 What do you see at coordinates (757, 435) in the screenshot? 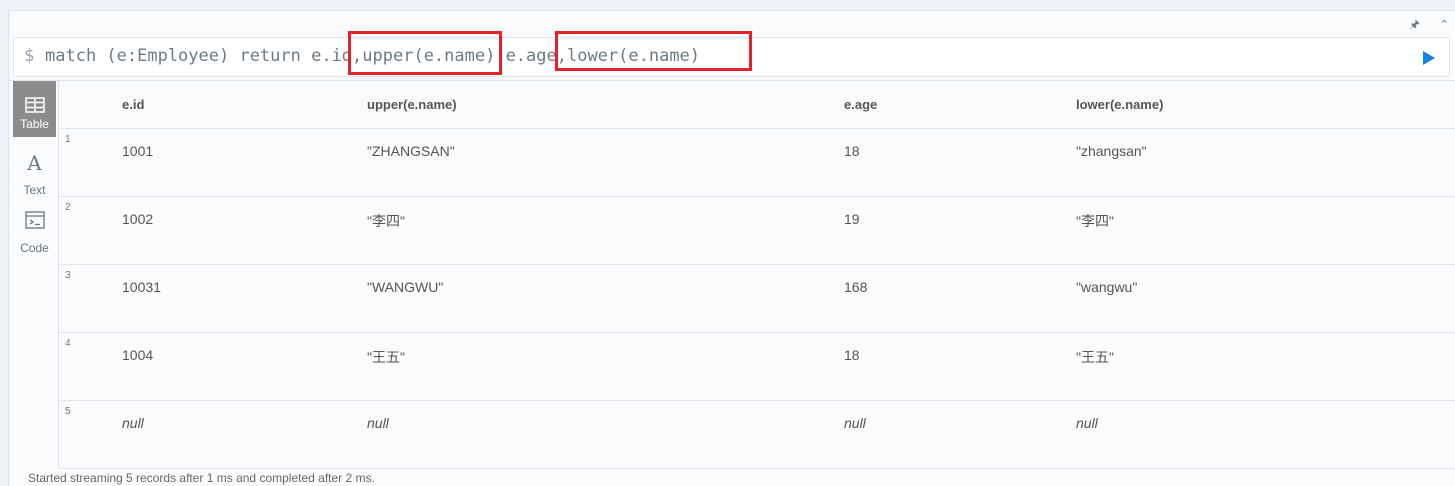
I see `table-row: 5 null null null null` at bounding box center [757, 435].